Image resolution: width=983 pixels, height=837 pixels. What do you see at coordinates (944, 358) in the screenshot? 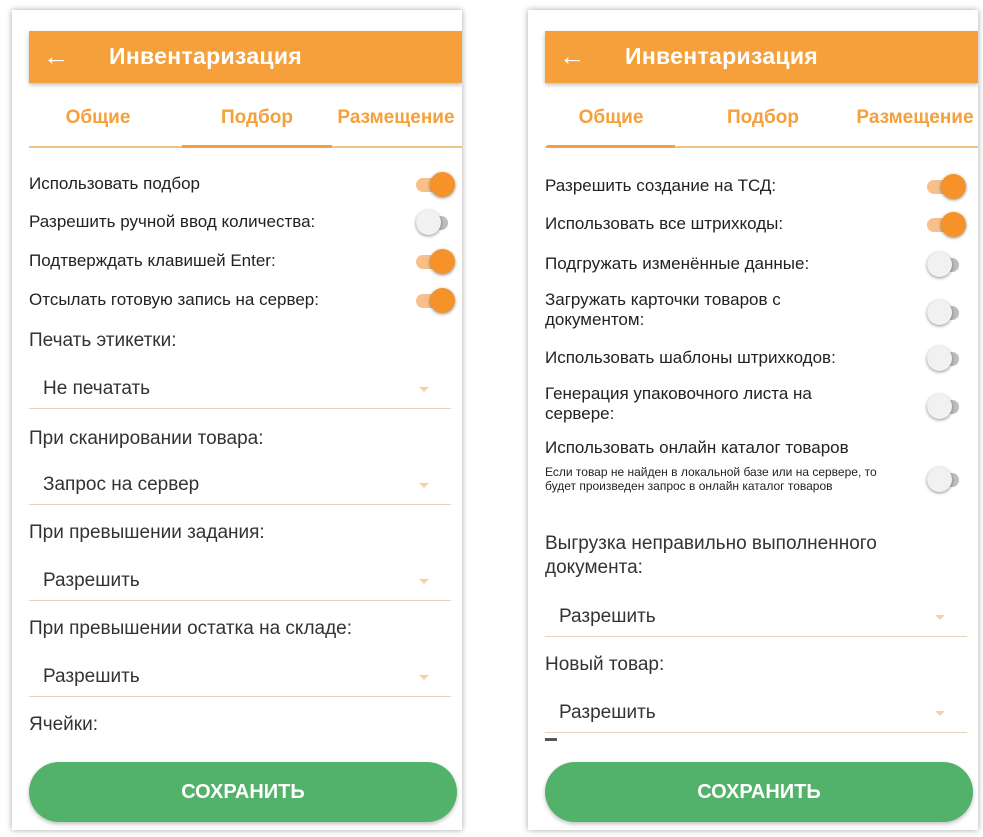
I see `barcode-templates-toggle` at bounding box center [944, 358].